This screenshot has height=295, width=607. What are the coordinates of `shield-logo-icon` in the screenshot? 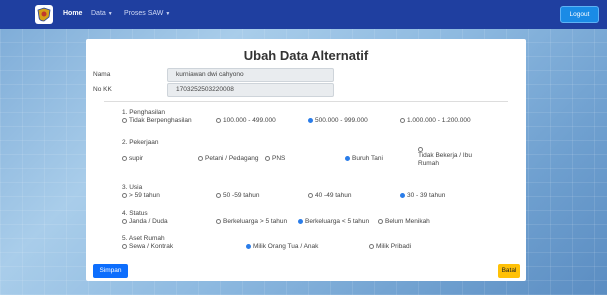 It's located at (44, 14).